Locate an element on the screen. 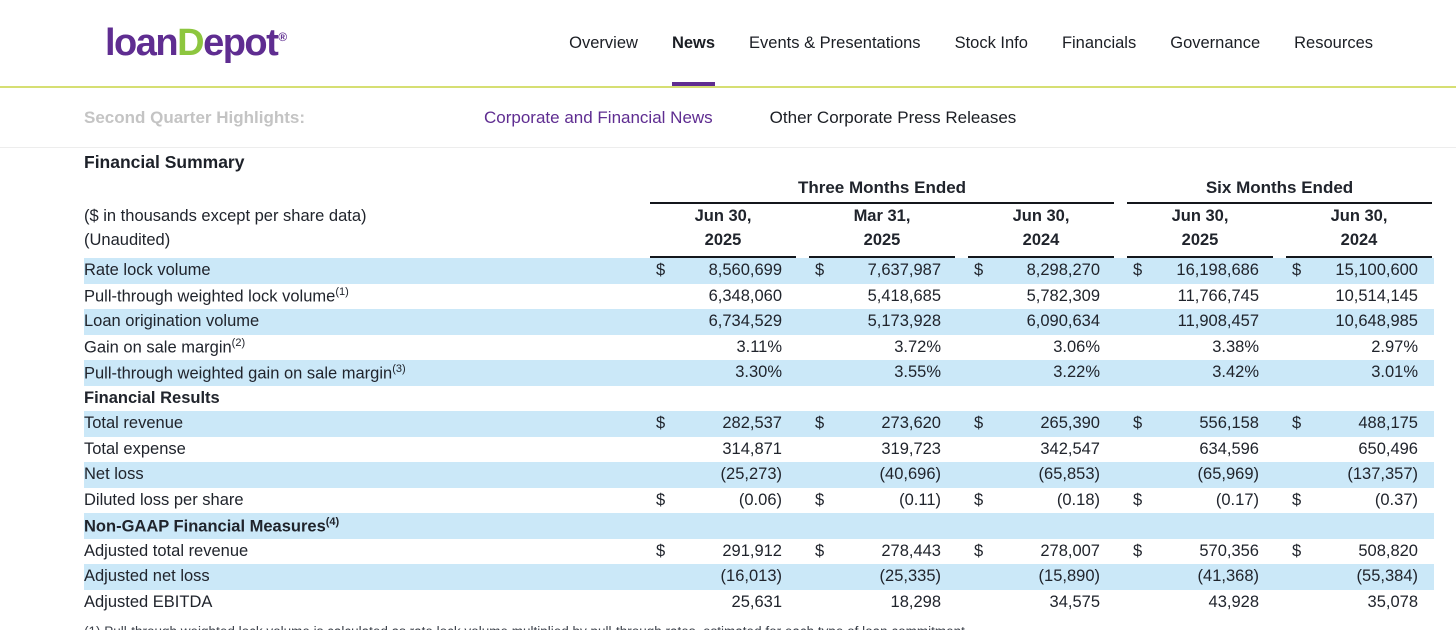 The height and width of the screenshot is (630, 1456). cell-value: 634,596 is located at coordinates (1229, 448).